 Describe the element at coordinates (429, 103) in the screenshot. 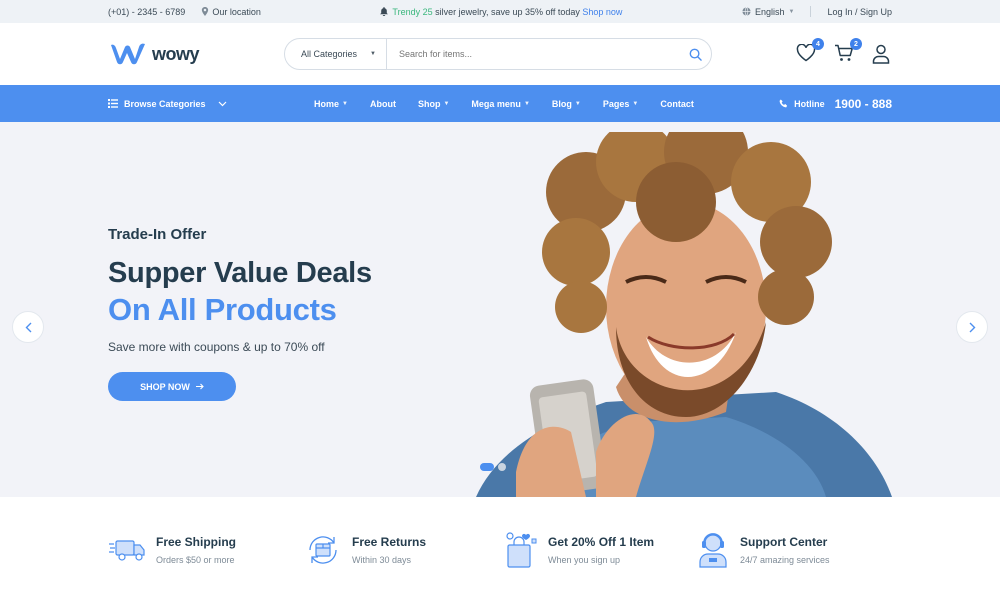

I see `nav-item-label: Shop` at that location.